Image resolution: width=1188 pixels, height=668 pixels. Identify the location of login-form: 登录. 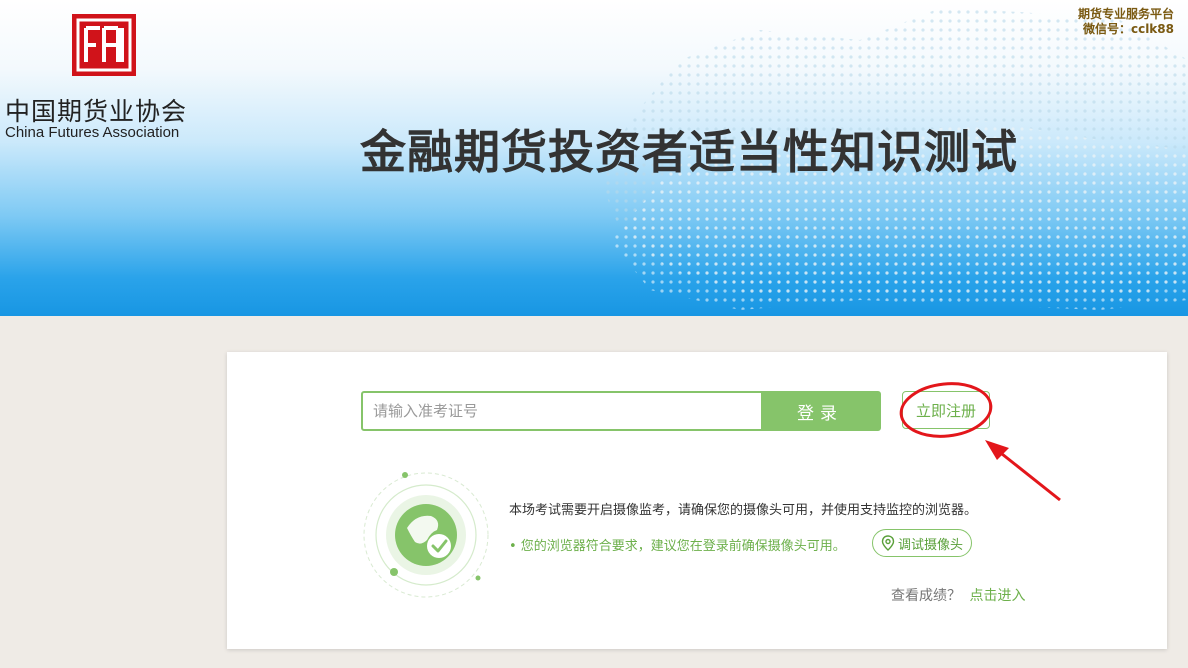
(621, 411).